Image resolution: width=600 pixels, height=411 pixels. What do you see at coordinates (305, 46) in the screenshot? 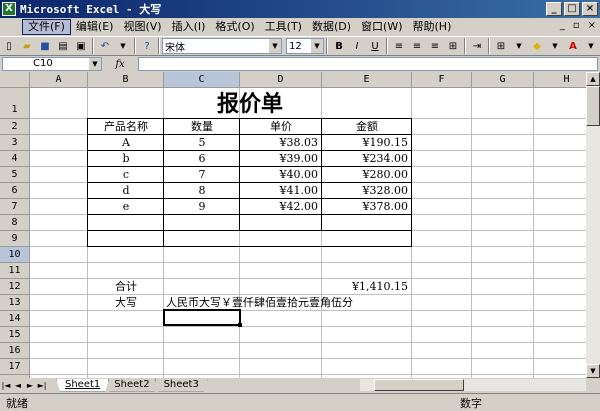
I see `font-size-select: 12 ▼` at bounding box center [305, 46].